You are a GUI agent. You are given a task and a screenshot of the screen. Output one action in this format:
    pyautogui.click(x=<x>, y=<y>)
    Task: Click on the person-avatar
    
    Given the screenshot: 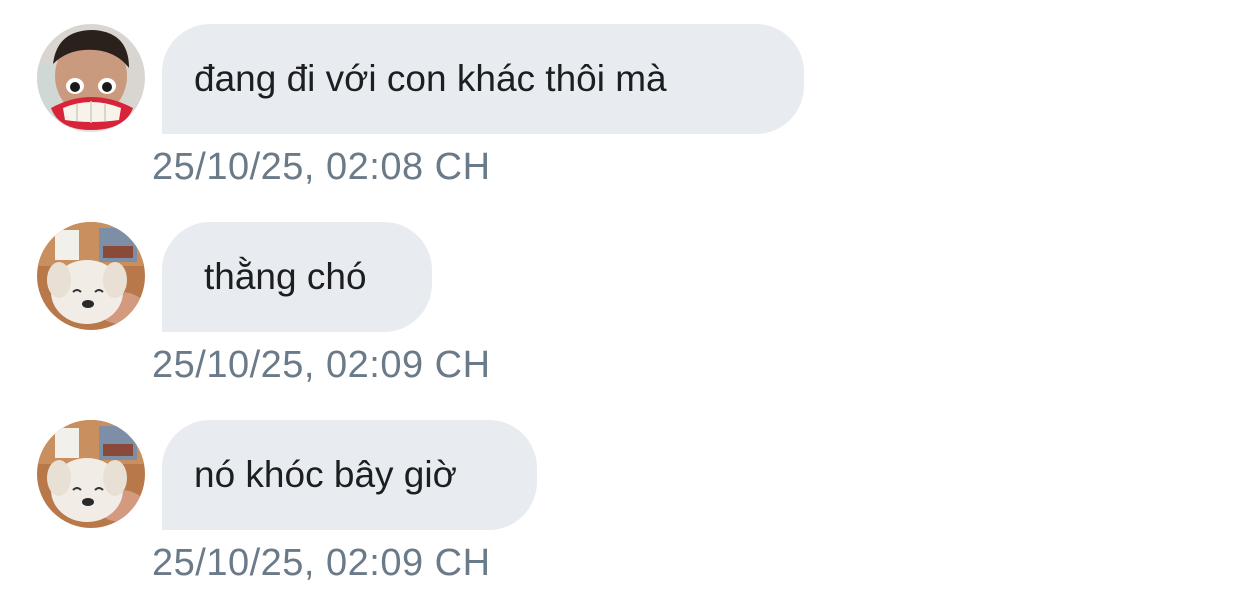 What is the action you would take?
    pyautogui.click(x=91, y=78)
    